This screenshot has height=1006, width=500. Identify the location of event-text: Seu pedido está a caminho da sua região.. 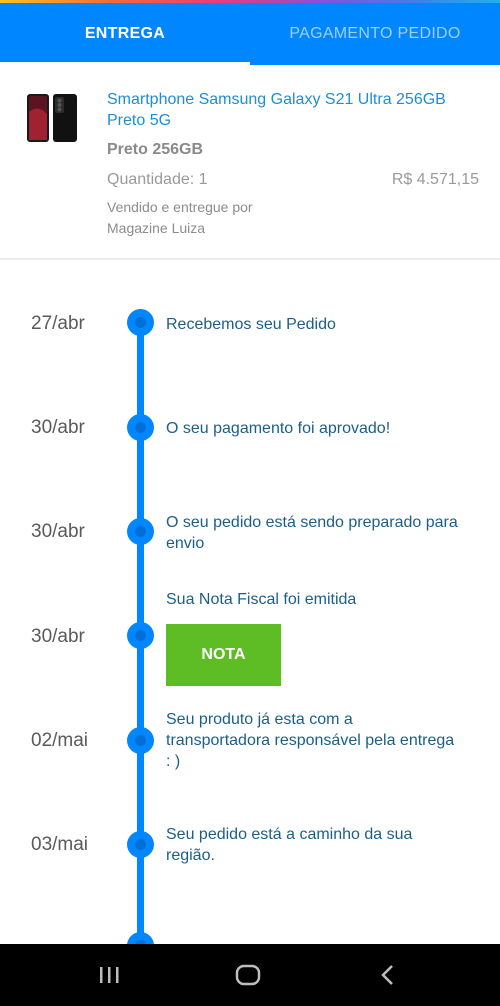
(289, 845).